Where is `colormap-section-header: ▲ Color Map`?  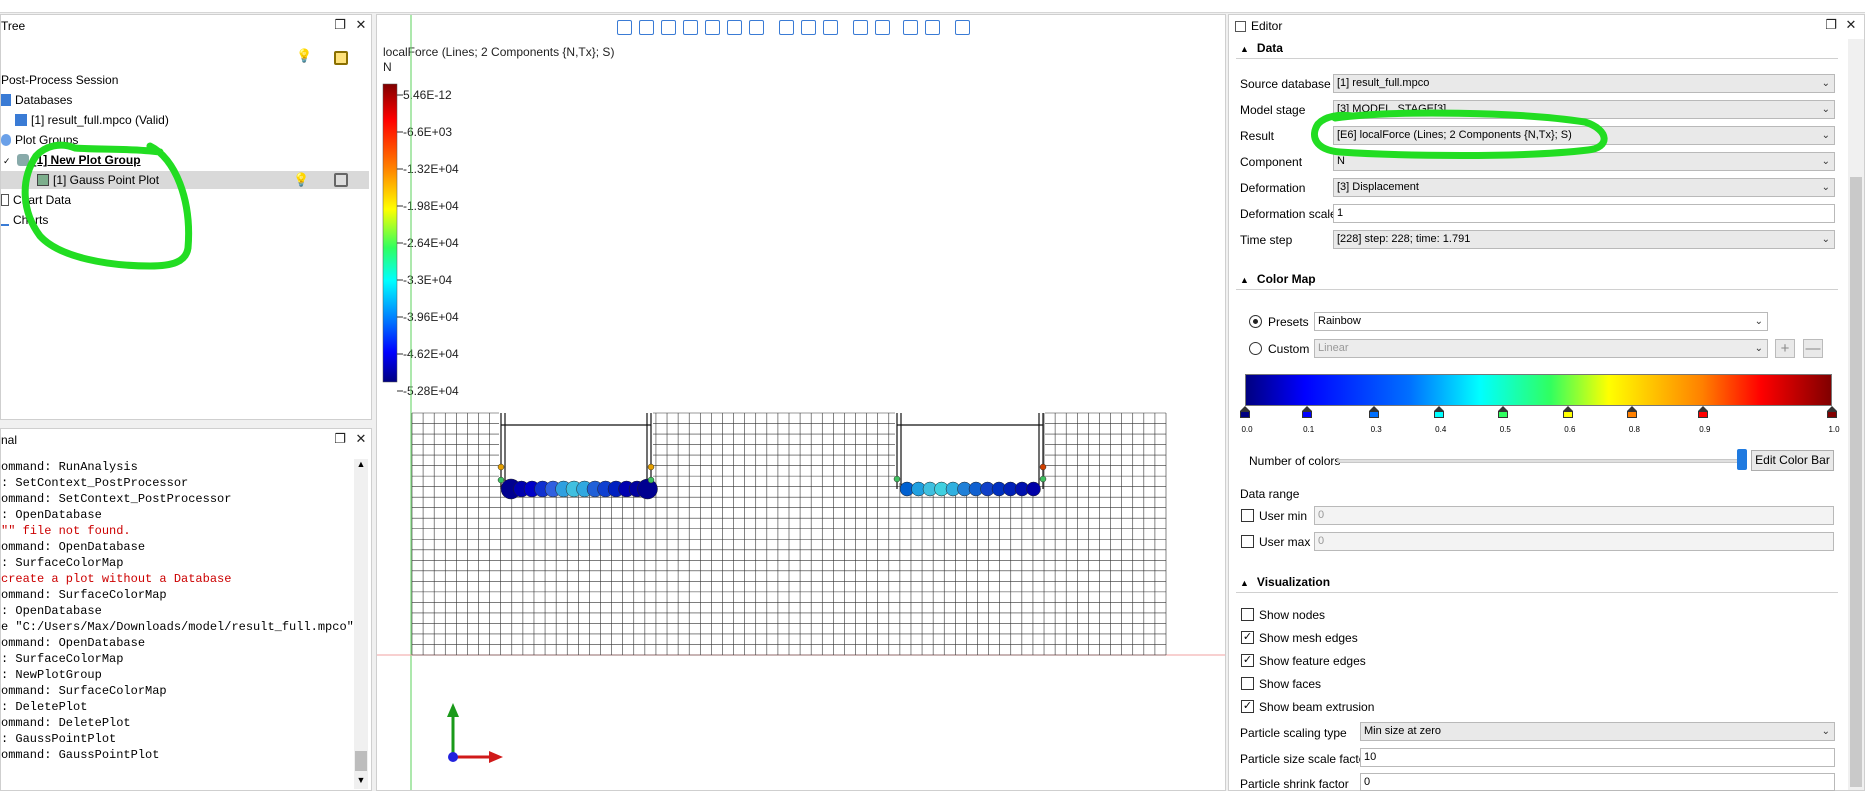 colormap-section-header: ▲ Color Map is located at coordinates (1278, 279).